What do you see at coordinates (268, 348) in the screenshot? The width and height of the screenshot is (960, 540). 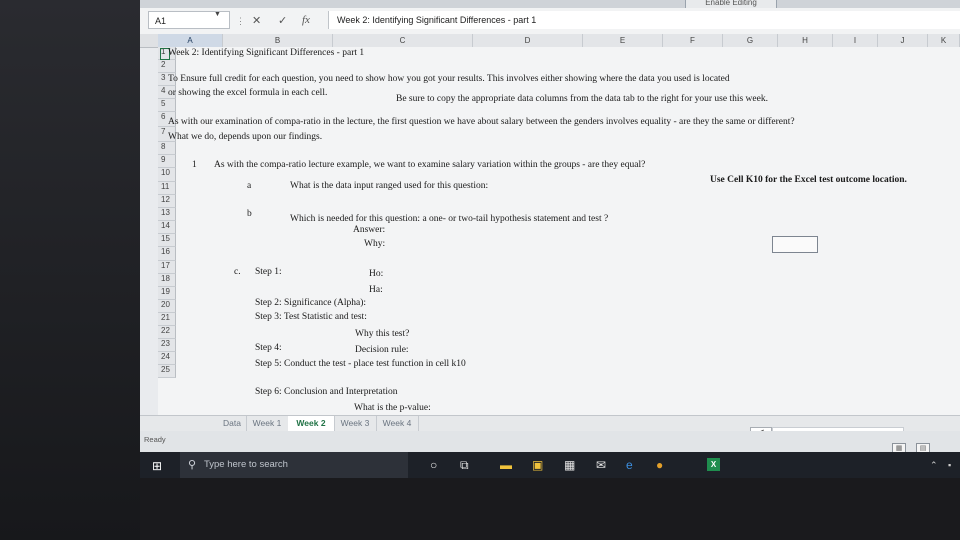 I see `step-label: Step 4:` at bounding box center [268, 348].